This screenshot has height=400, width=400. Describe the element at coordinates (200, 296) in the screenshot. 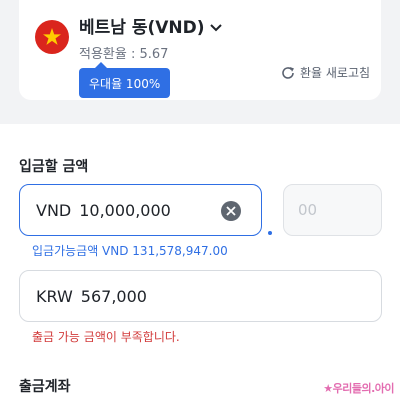

I see `krw-amount-input: KRW 567,000` at that location.